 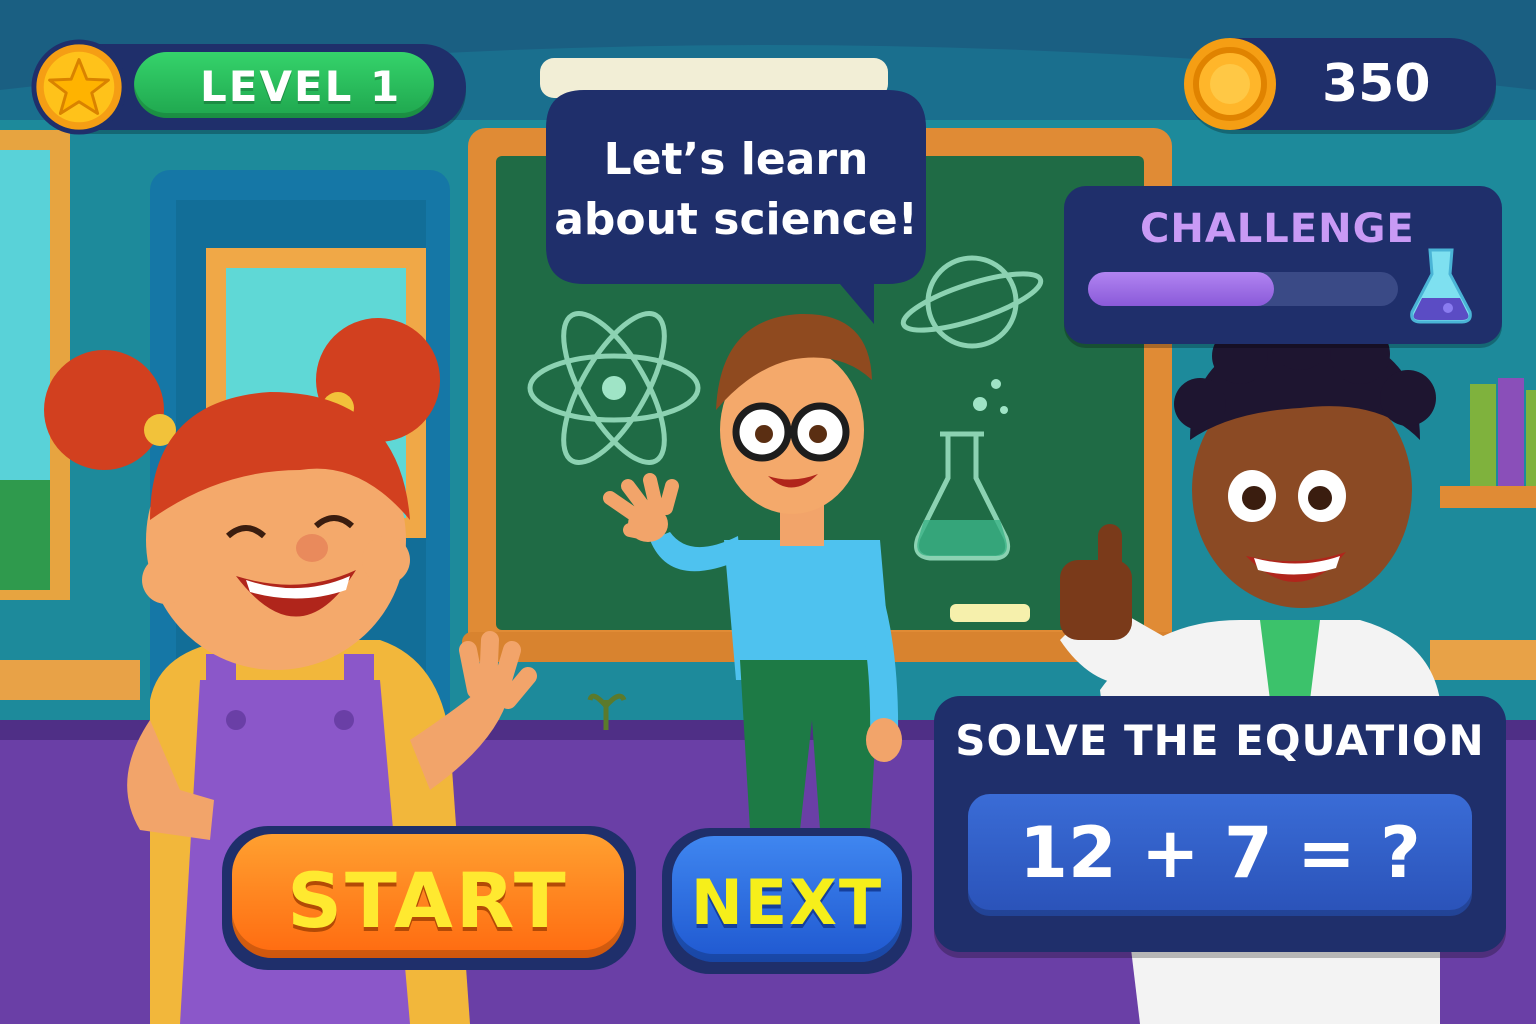 What do you see at coordinates (1220, 740) in the screenshot?
I see `equation-title: SOLVE THE EQUATION` at bounding box center [1220, 740].